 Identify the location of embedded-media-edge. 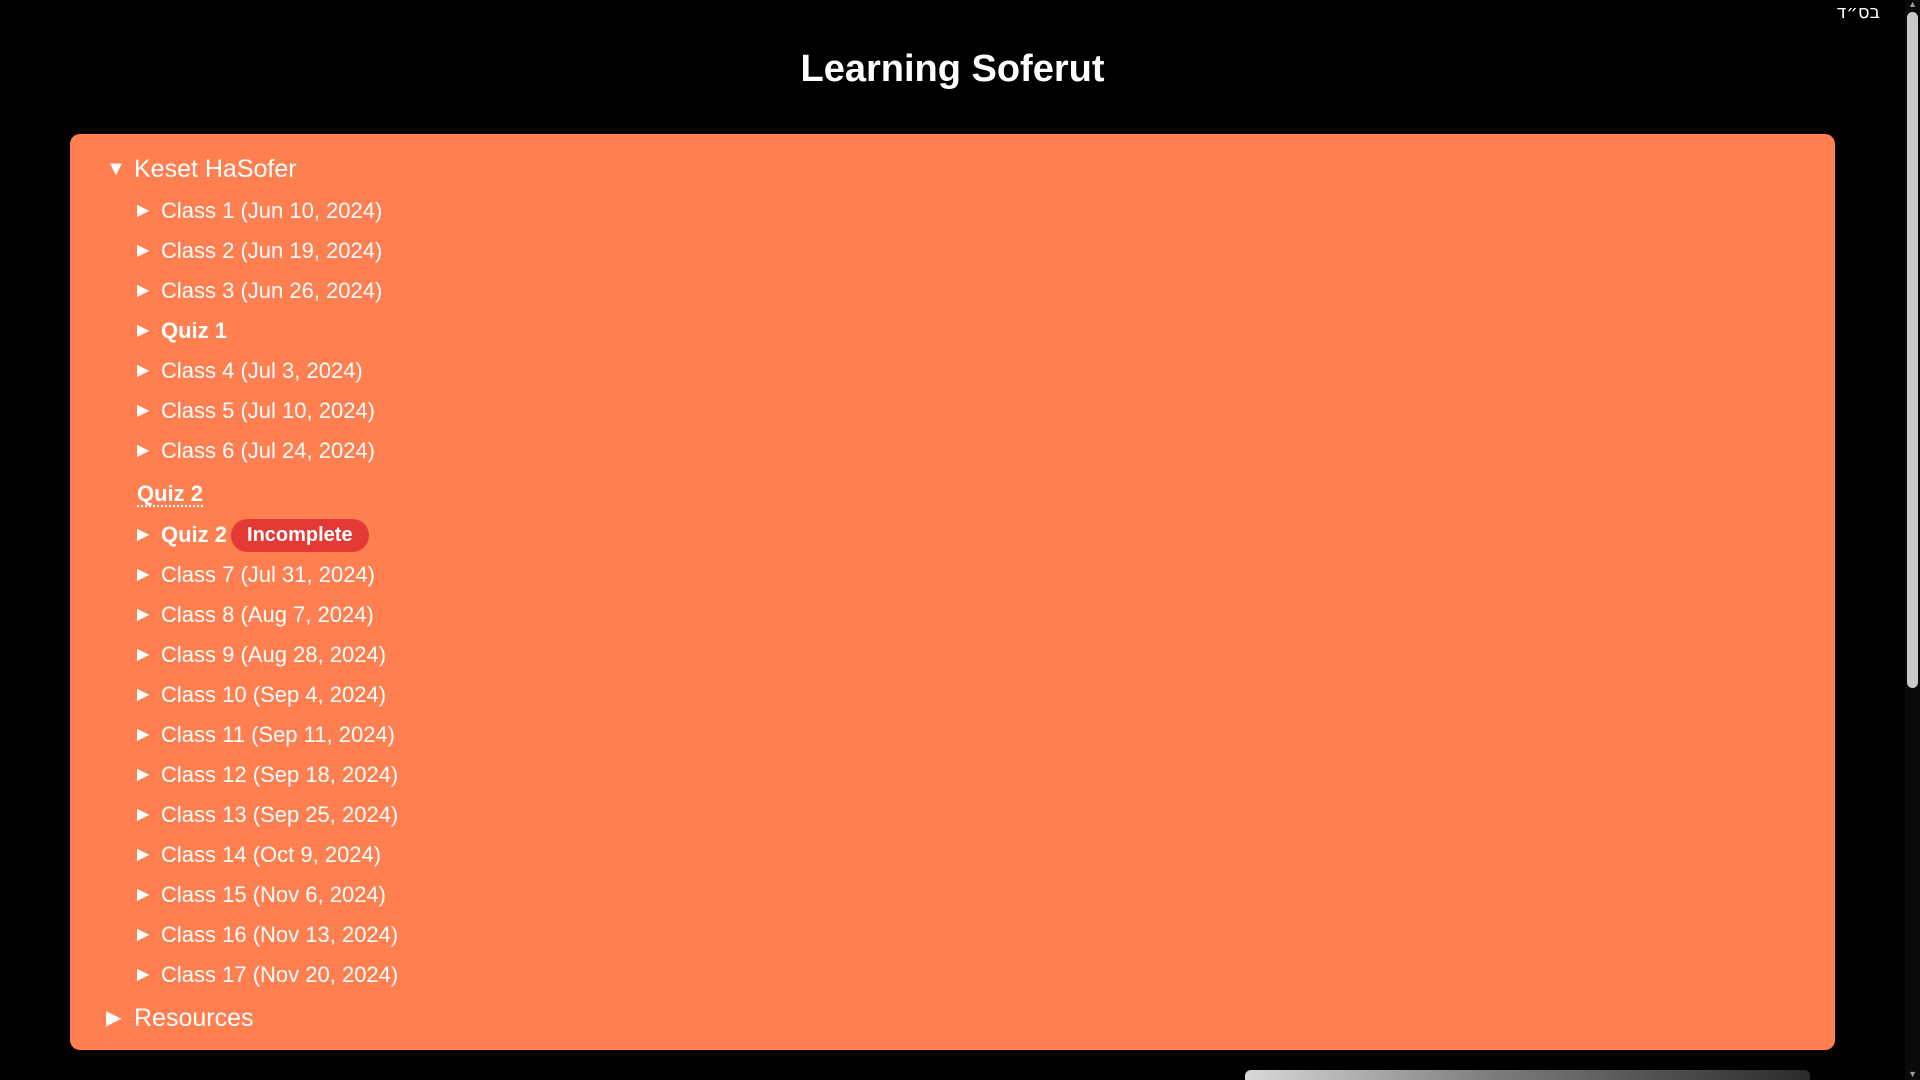
(1527, 1075).